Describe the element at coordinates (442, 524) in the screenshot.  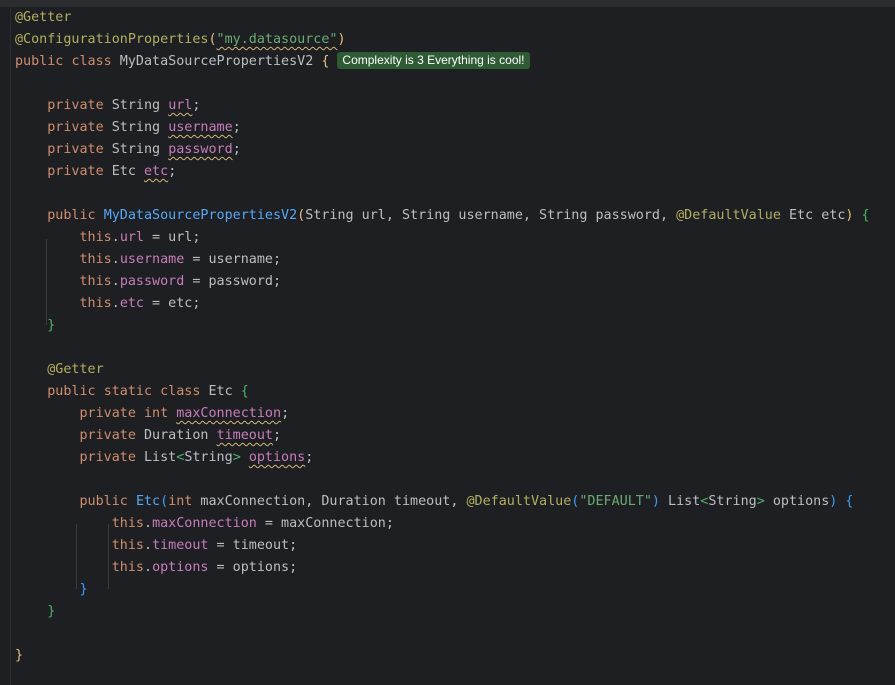
I see `code-line: this.maxConnection = maxConnection;` at that location.